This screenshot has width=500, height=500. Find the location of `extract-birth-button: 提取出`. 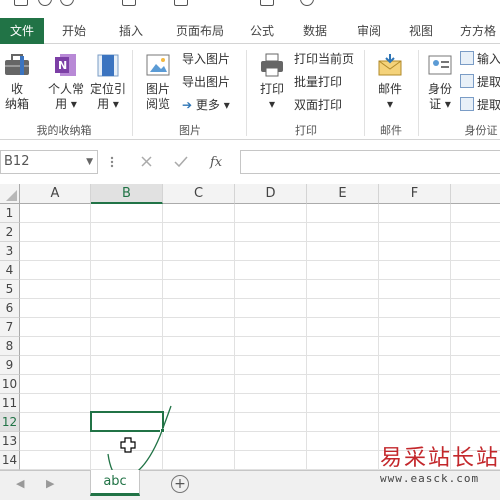

extract-birth-button: 提取出 is located at coordinates (480, 105).